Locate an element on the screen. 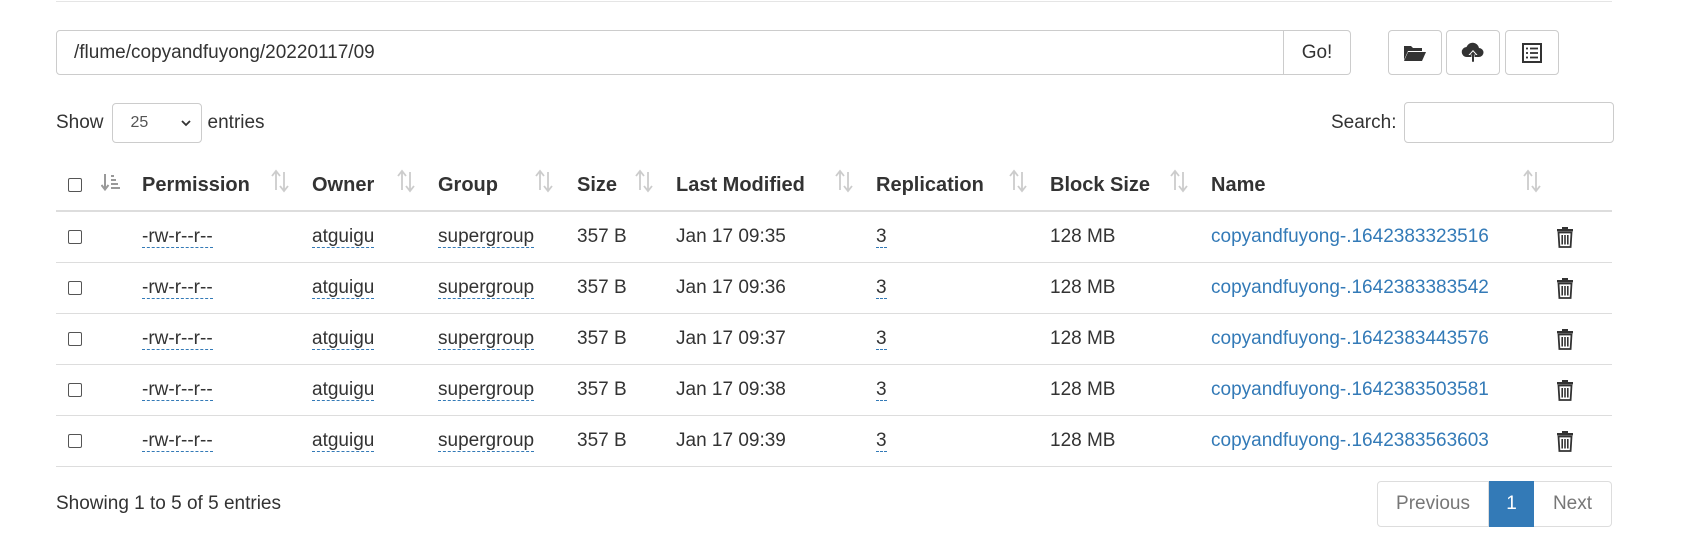 The image size is (1695, 549). name-cell: copyandfuyong-.1642383383542 is located at coordinates (1350, 288).